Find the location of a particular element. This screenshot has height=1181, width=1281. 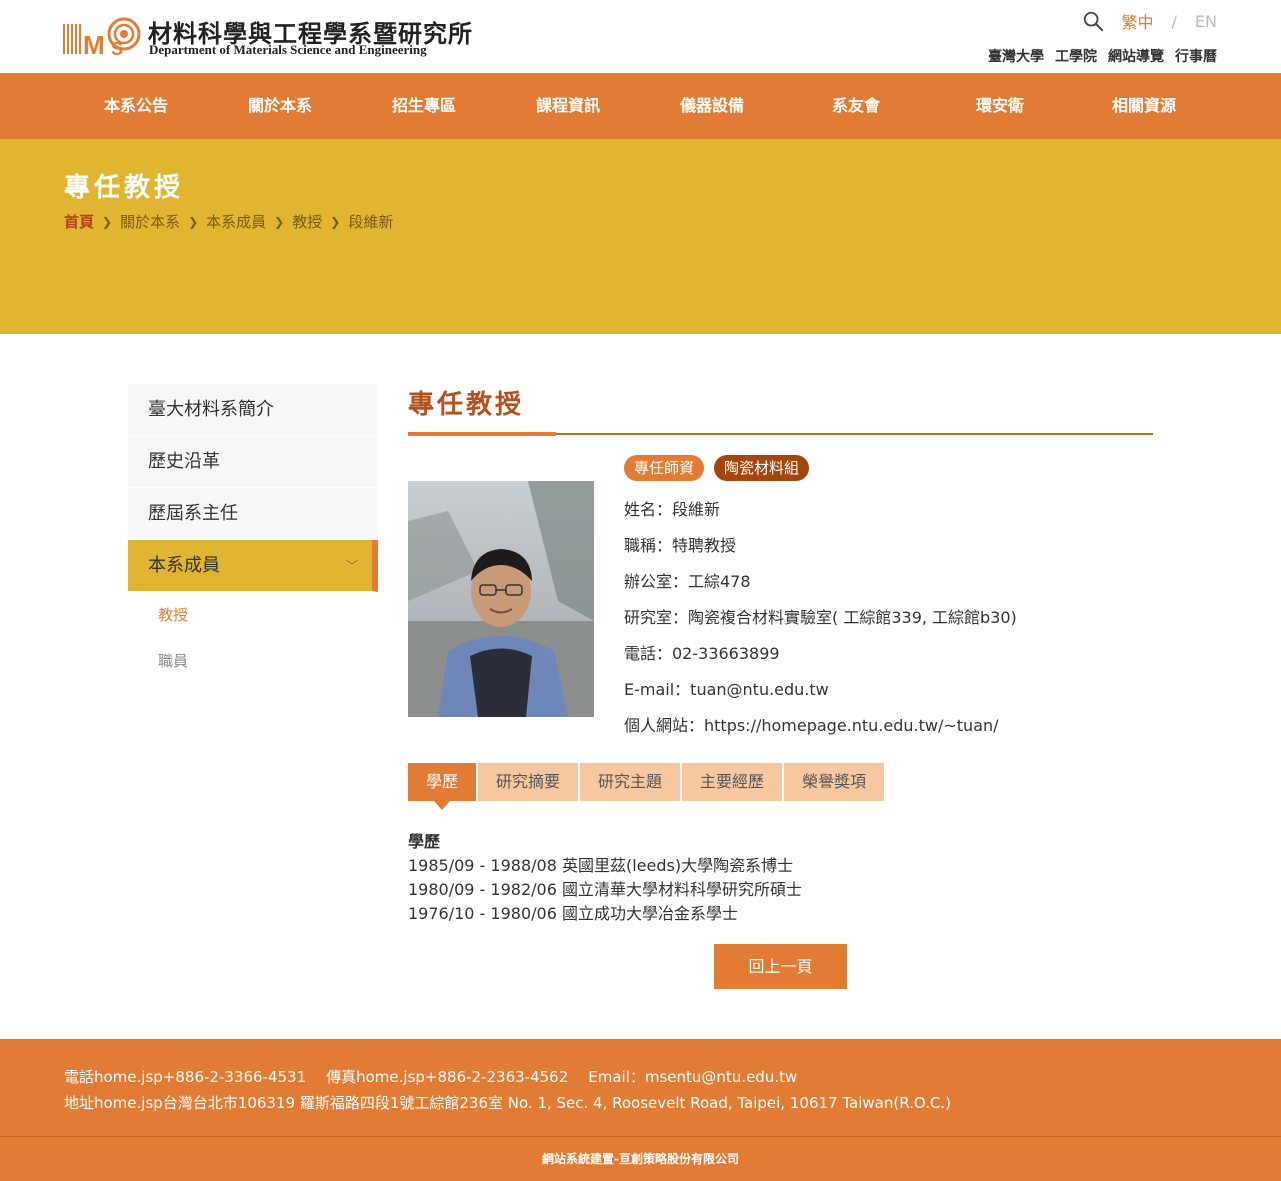

sidebar-subitem-staff: 職員 is located at coordinates (253, 661).